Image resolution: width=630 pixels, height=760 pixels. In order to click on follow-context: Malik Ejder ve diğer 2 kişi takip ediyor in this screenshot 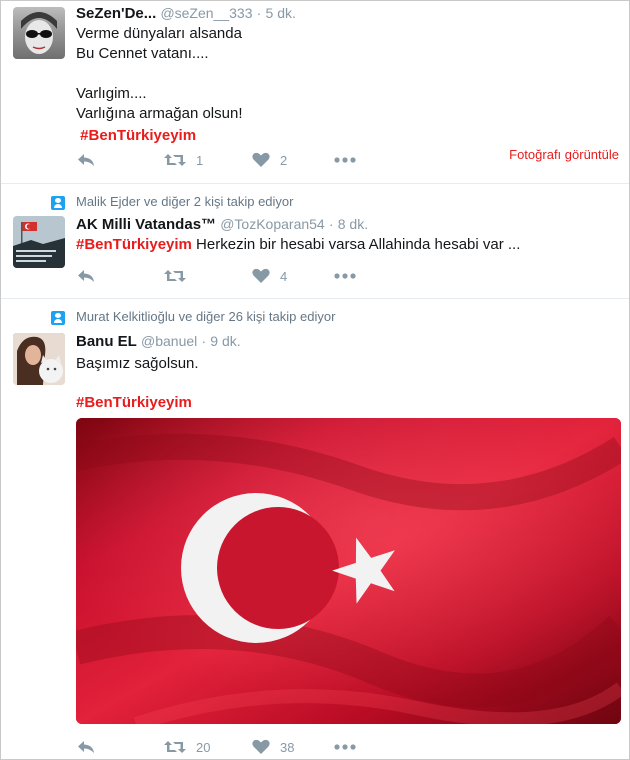, I will do `click(185, 201)`.